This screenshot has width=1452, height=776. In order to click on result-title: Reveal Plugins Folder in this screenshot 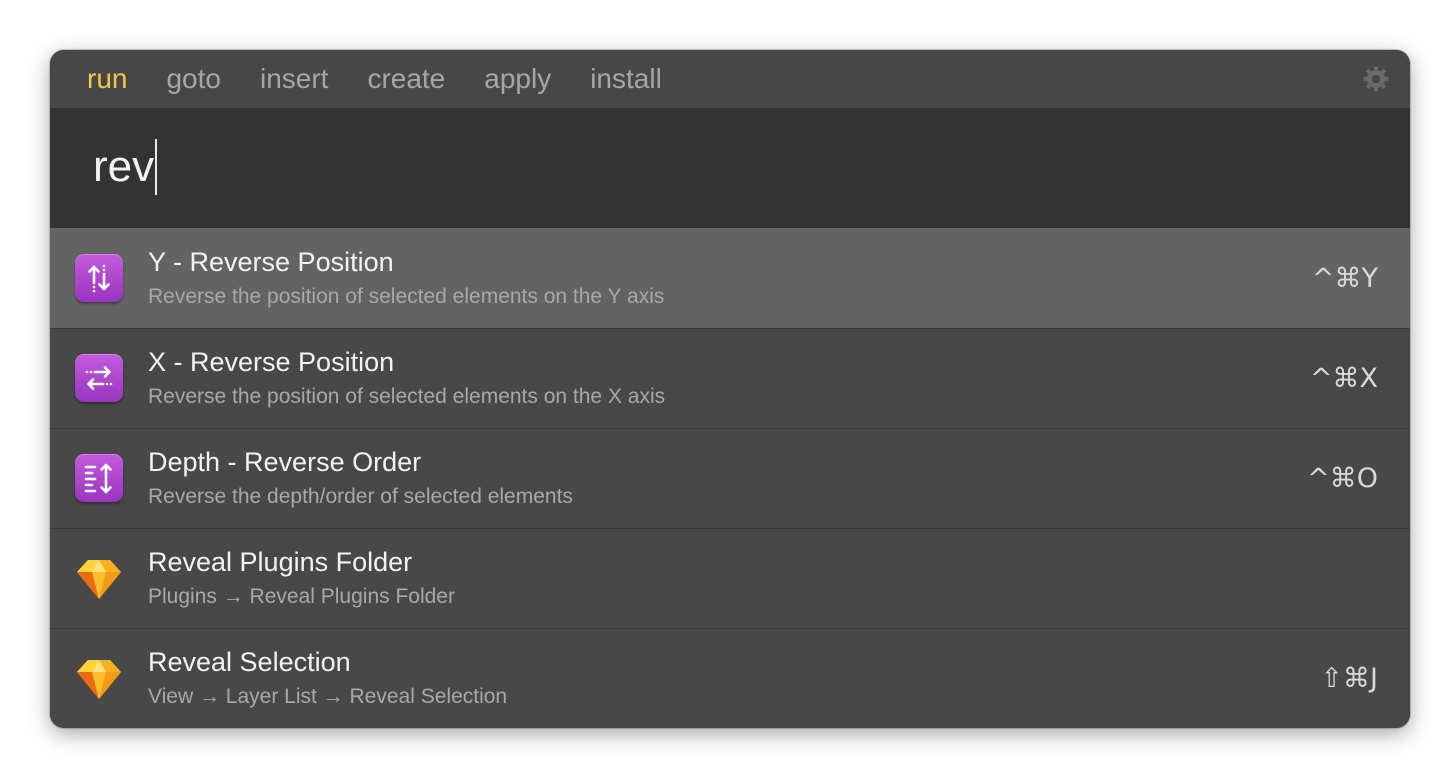, I will do `click(280, 562)`.